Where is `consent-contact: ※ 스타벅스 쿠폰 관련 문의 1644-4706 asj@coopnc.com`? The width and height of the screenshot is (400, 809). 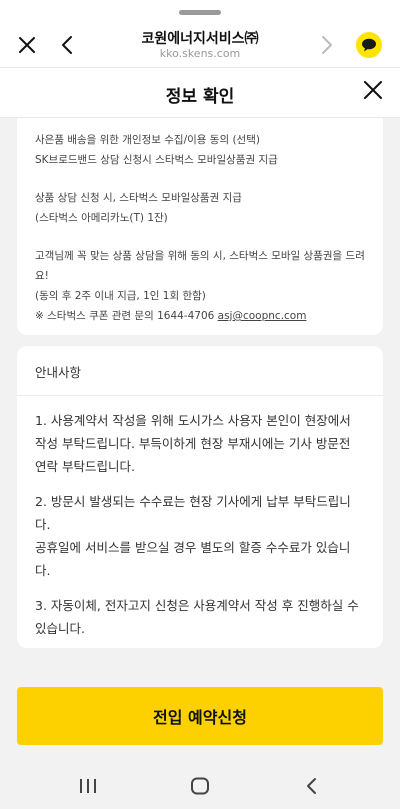
consent-contact: ※ 스타벅스 쿠폰 관련 문의 1644-4706 asj@coopnc.com is located at coordinates (200, 316).